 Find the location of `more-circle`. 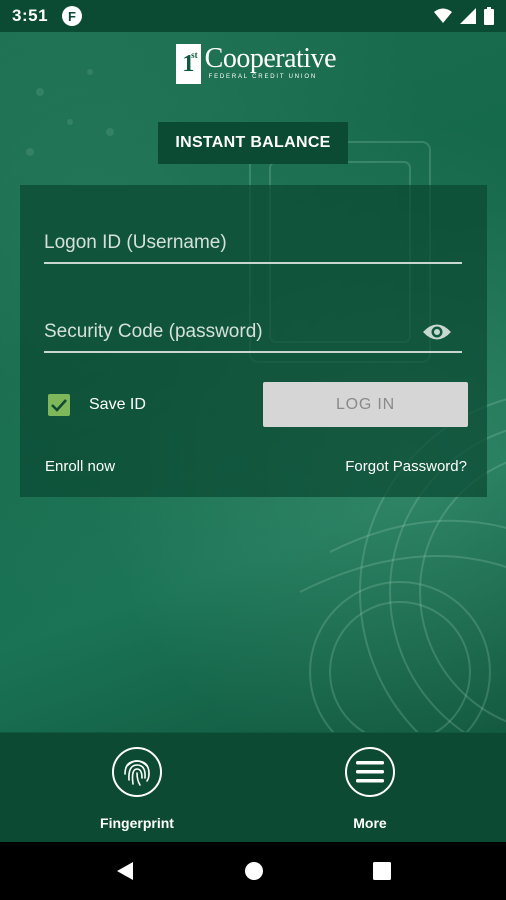

more-circle is located at coordinates (370, 772).